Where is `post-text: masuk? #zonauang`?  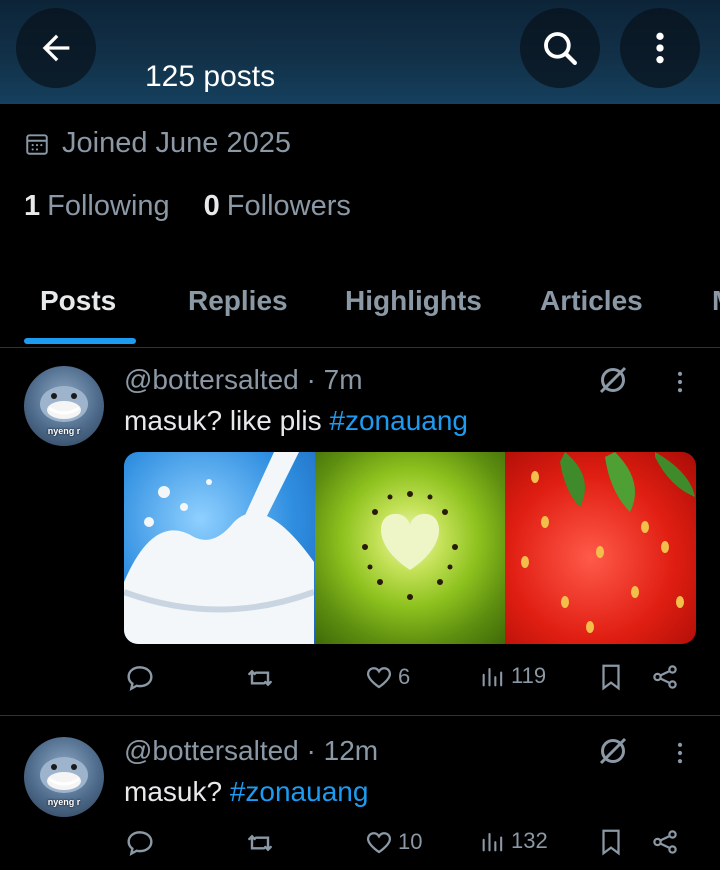 post-text: masuk? #zonauang is located at coordinates (246, 792).